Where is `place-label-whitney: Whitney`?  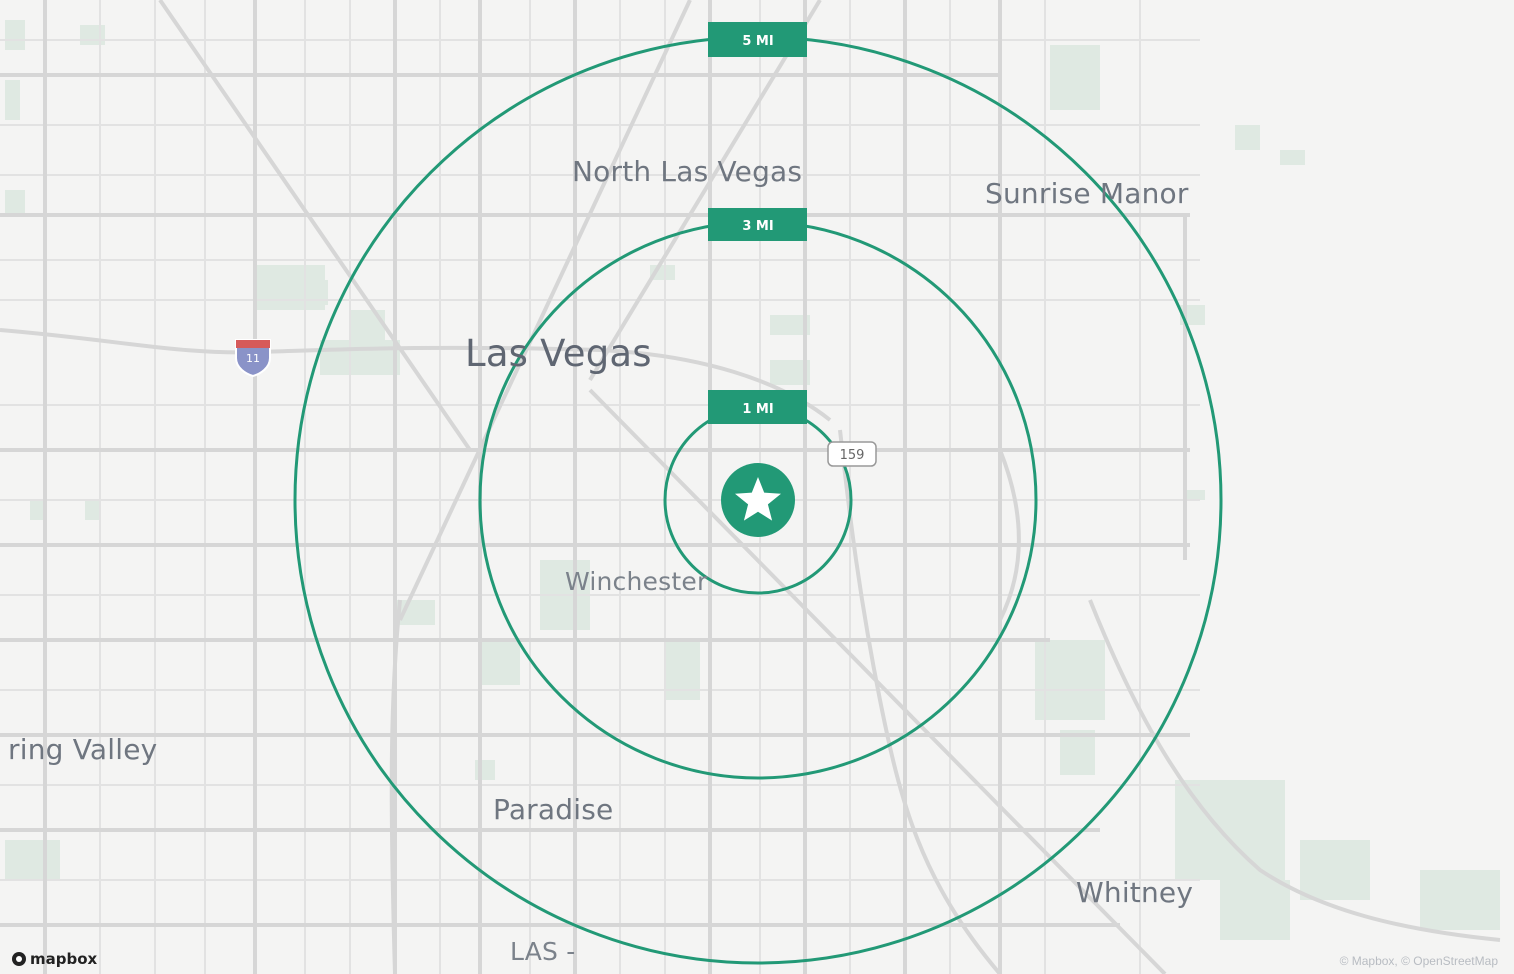
place-label-whitney: Whitney is located at coordinates (1135, 892).